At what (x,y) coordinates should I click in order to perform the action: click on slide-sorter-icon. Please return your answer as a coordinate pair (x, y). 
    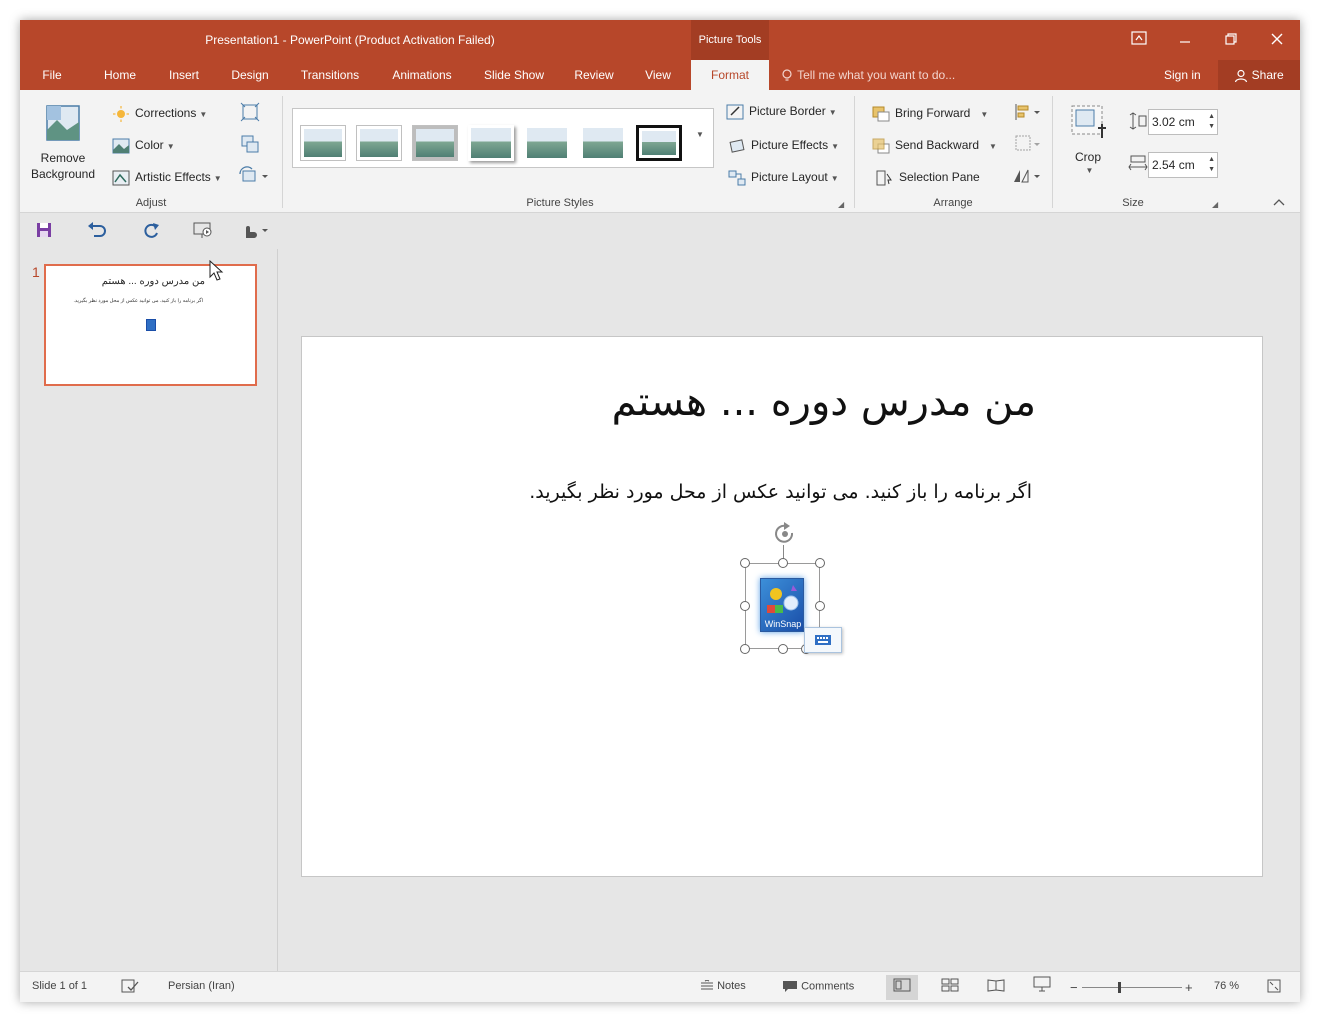
    Looking at the image, I should click on (950, 987).